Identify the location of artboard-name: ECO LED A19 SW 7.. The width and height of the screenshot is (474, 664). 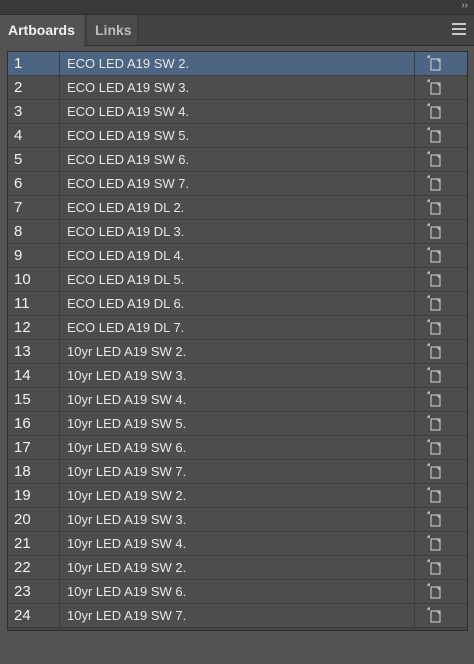
(237, 183).